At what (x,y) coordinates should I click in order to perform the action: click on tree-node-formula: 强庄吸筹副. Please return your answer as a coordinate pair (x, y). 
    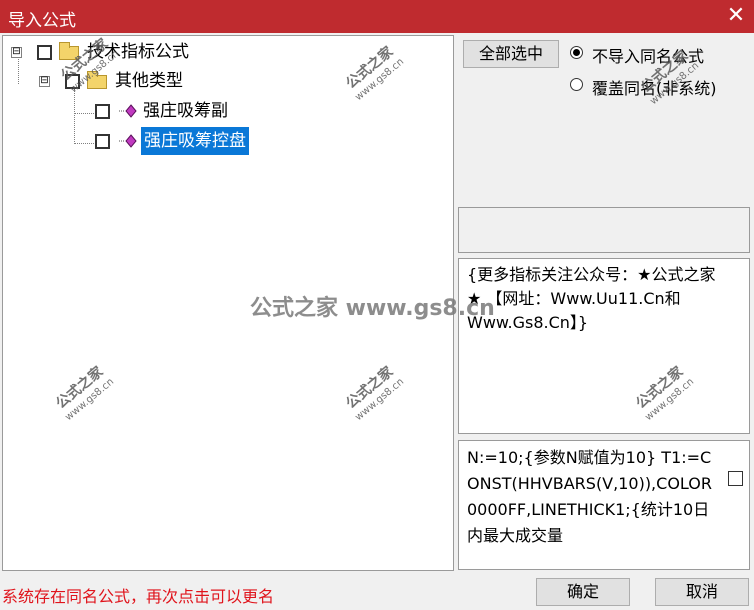
    Looking at the image, I should click on (203, 111).